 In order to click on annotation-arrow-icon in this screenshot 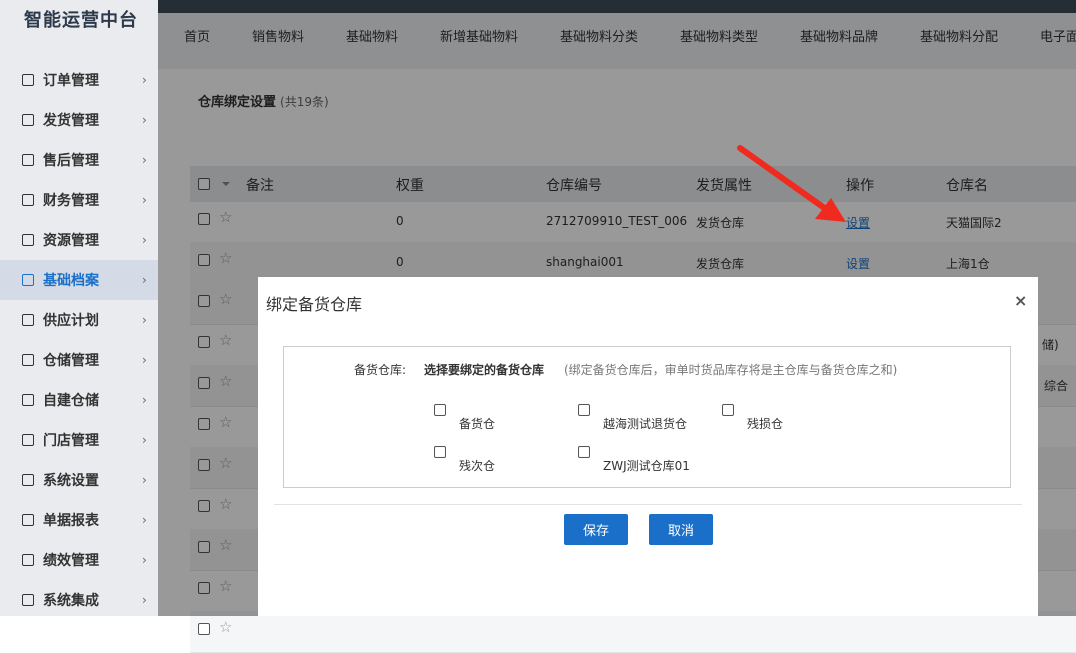, I will do `click(791, 183)`.